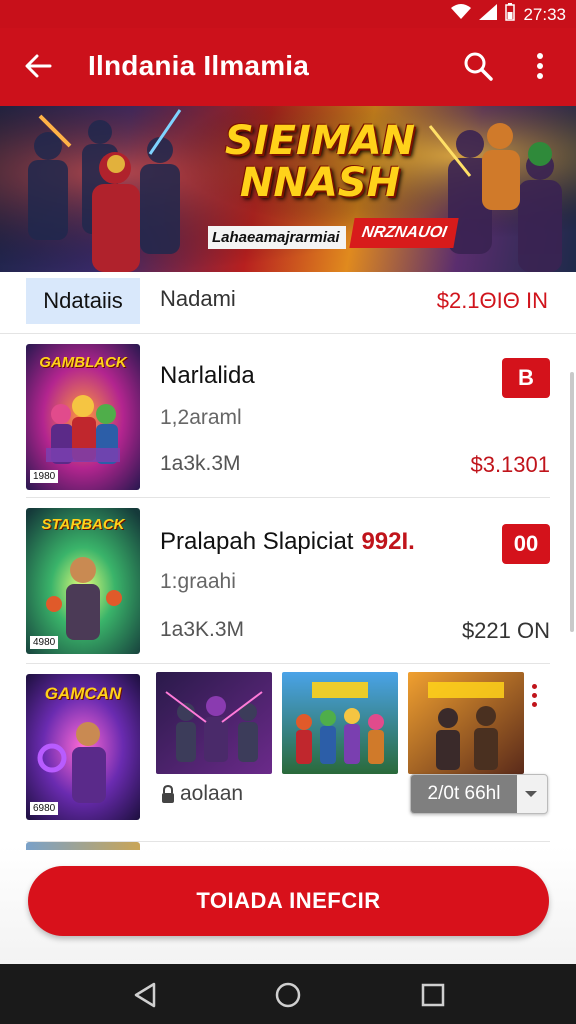 This screenshot has width=576, height=1024. I want to click on page-title: Ilndania Ilmamia, so click(199, 65).